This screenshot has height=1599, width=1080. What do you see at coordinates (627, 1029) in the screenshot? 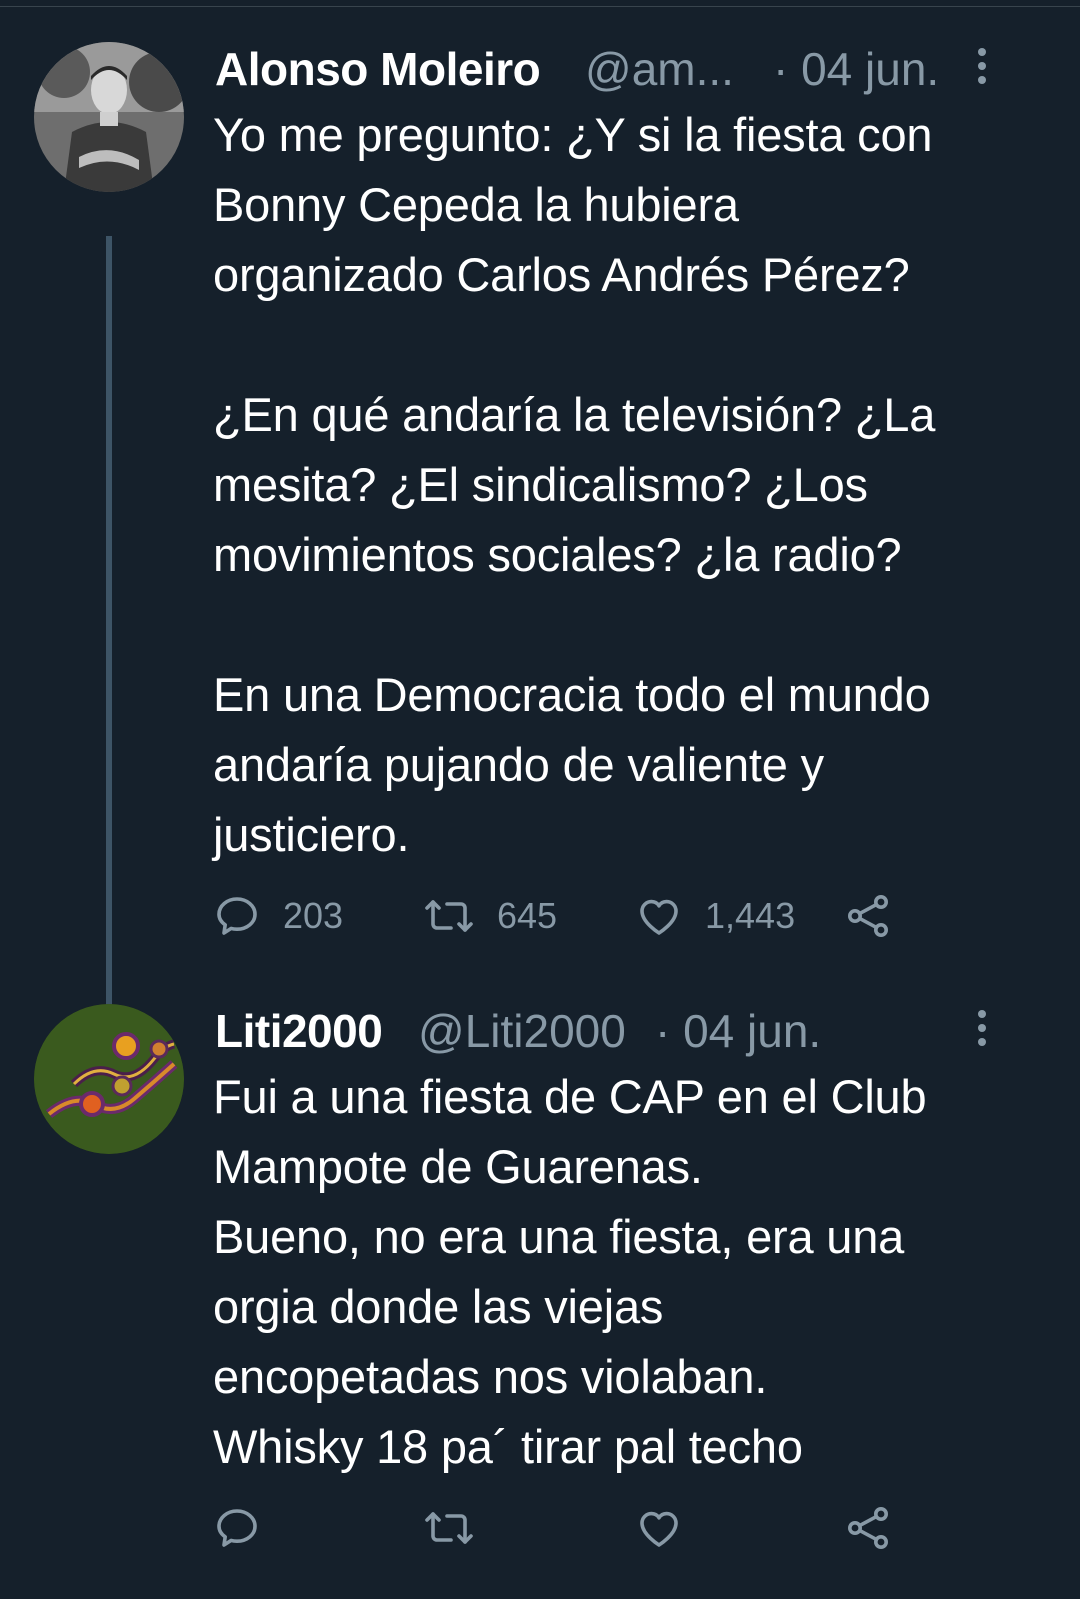
I see `tweet-header: Liti2000 @Liti2000 · 04 jun.` at bounding box center [627, 1029].